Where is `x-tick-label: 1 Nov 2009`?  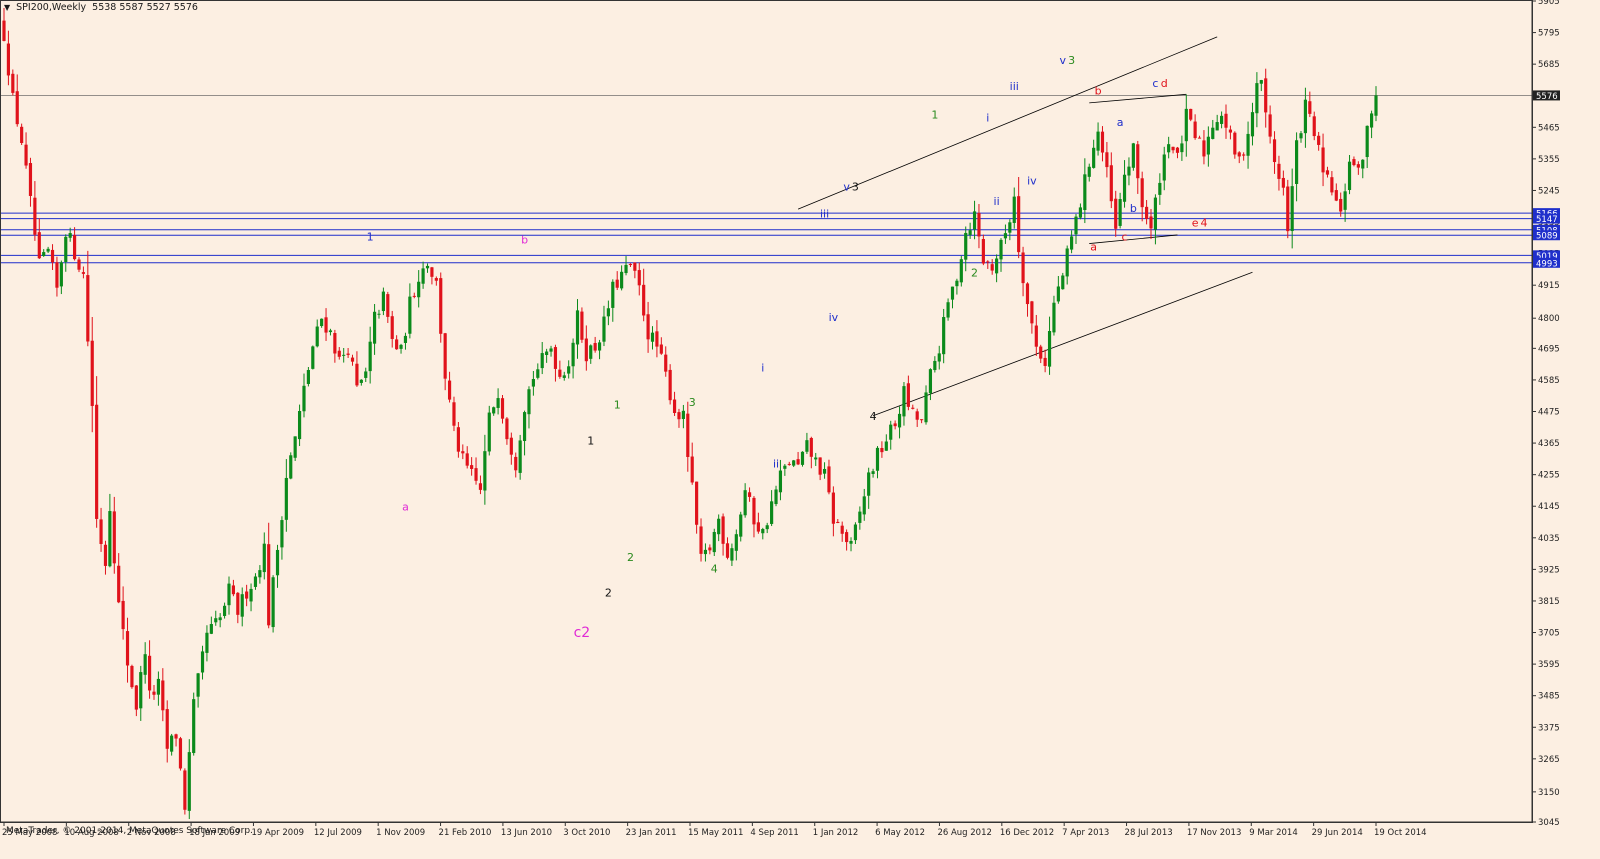
x-tick-label: 1 Nov 2009 is located at coordinates (400, 833).